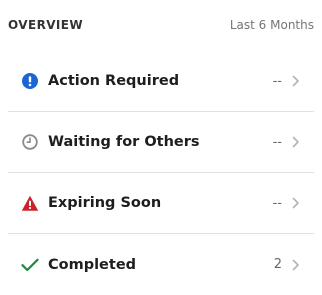 This screenshot has height=295, width=322. What do you see at coordinates (105, 203) in the screenshot?
I see `row-label: Expiring Soon` at bounding box center [105, 203].